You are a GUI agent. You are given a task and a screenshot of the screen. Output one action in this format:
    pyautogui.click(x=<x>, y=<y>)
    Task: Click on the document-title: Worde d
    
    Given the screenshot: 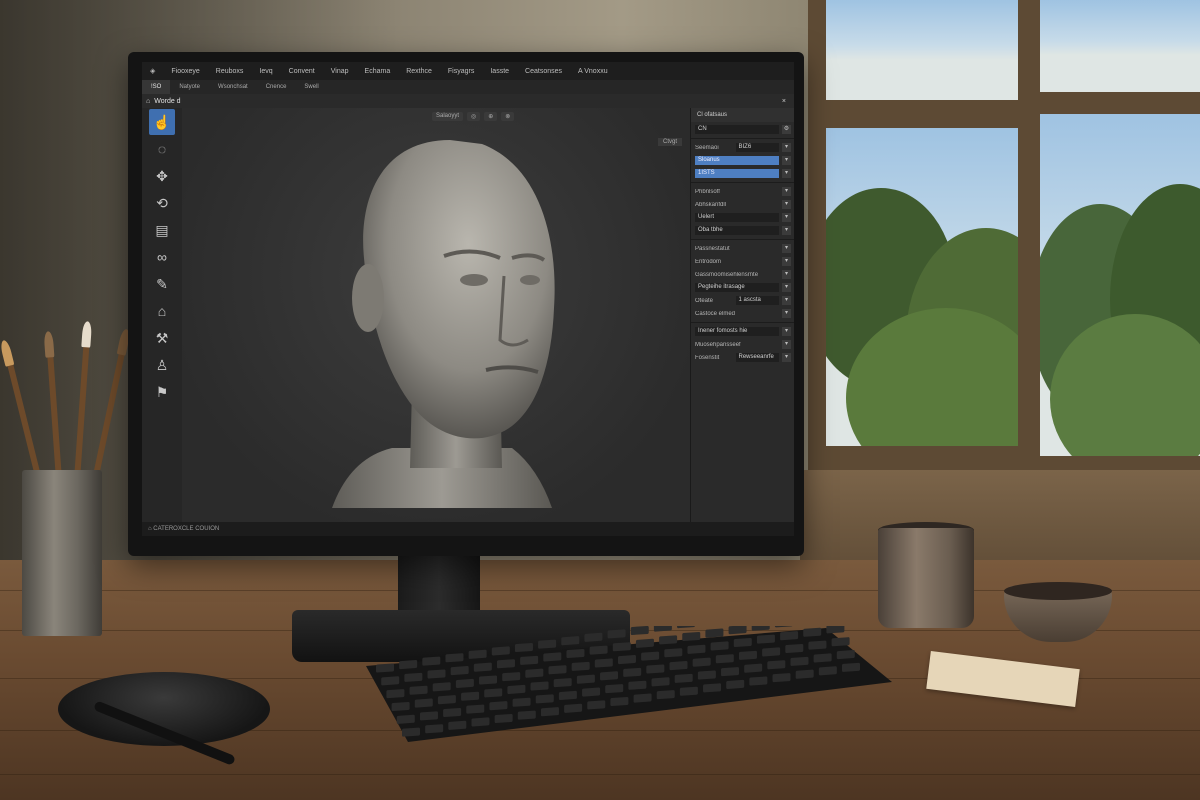 What is the action you would take?
    pyautogui.click(x=167, y=101)
    